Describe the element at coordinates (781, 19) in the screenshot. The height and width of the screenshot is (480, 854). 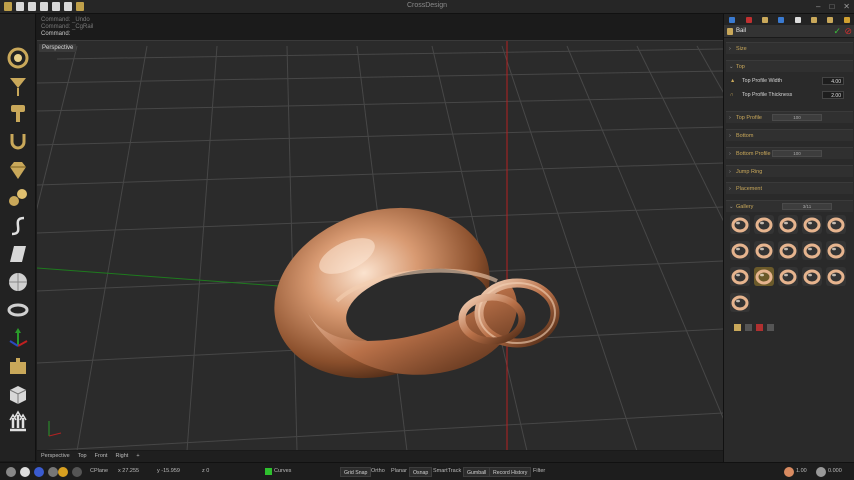
I see `display-tab-icon` at that location.